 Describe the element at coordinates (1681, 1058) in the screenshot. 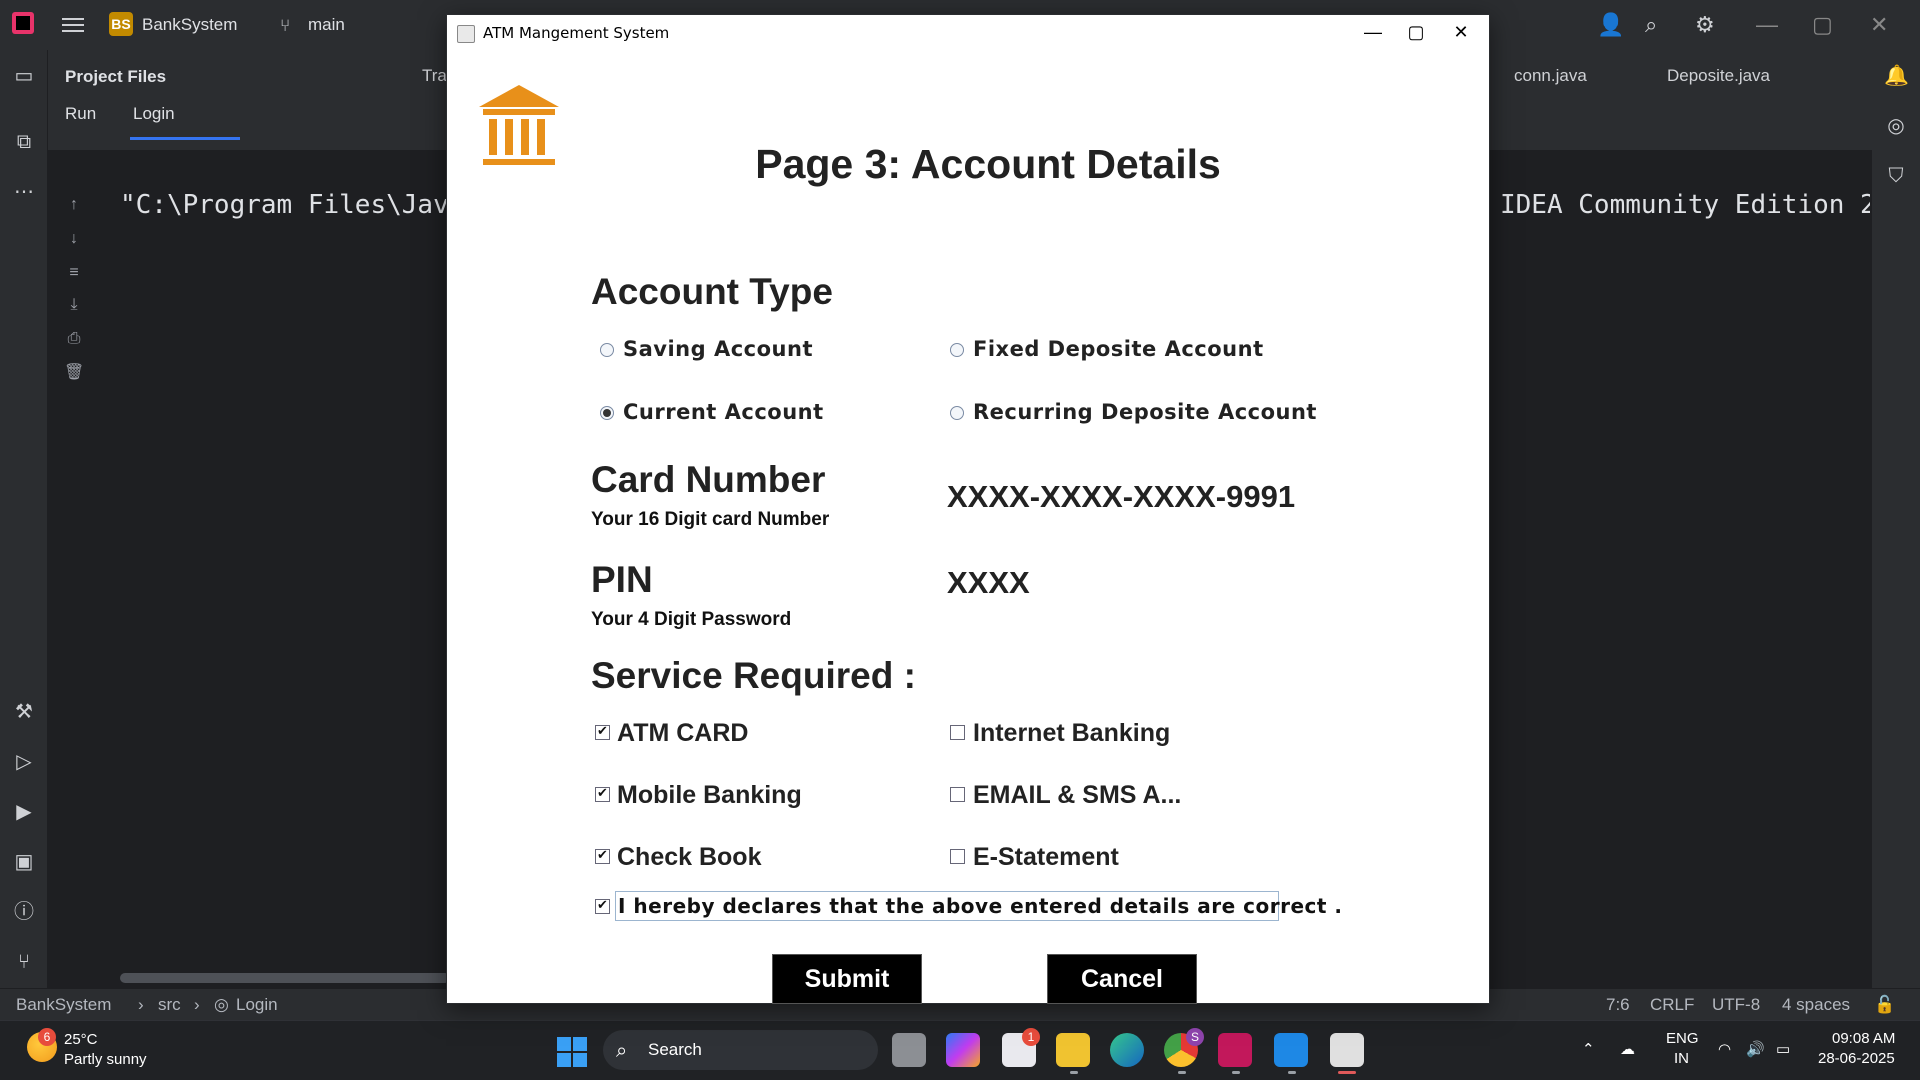

I see `input-region: IN` at that location.